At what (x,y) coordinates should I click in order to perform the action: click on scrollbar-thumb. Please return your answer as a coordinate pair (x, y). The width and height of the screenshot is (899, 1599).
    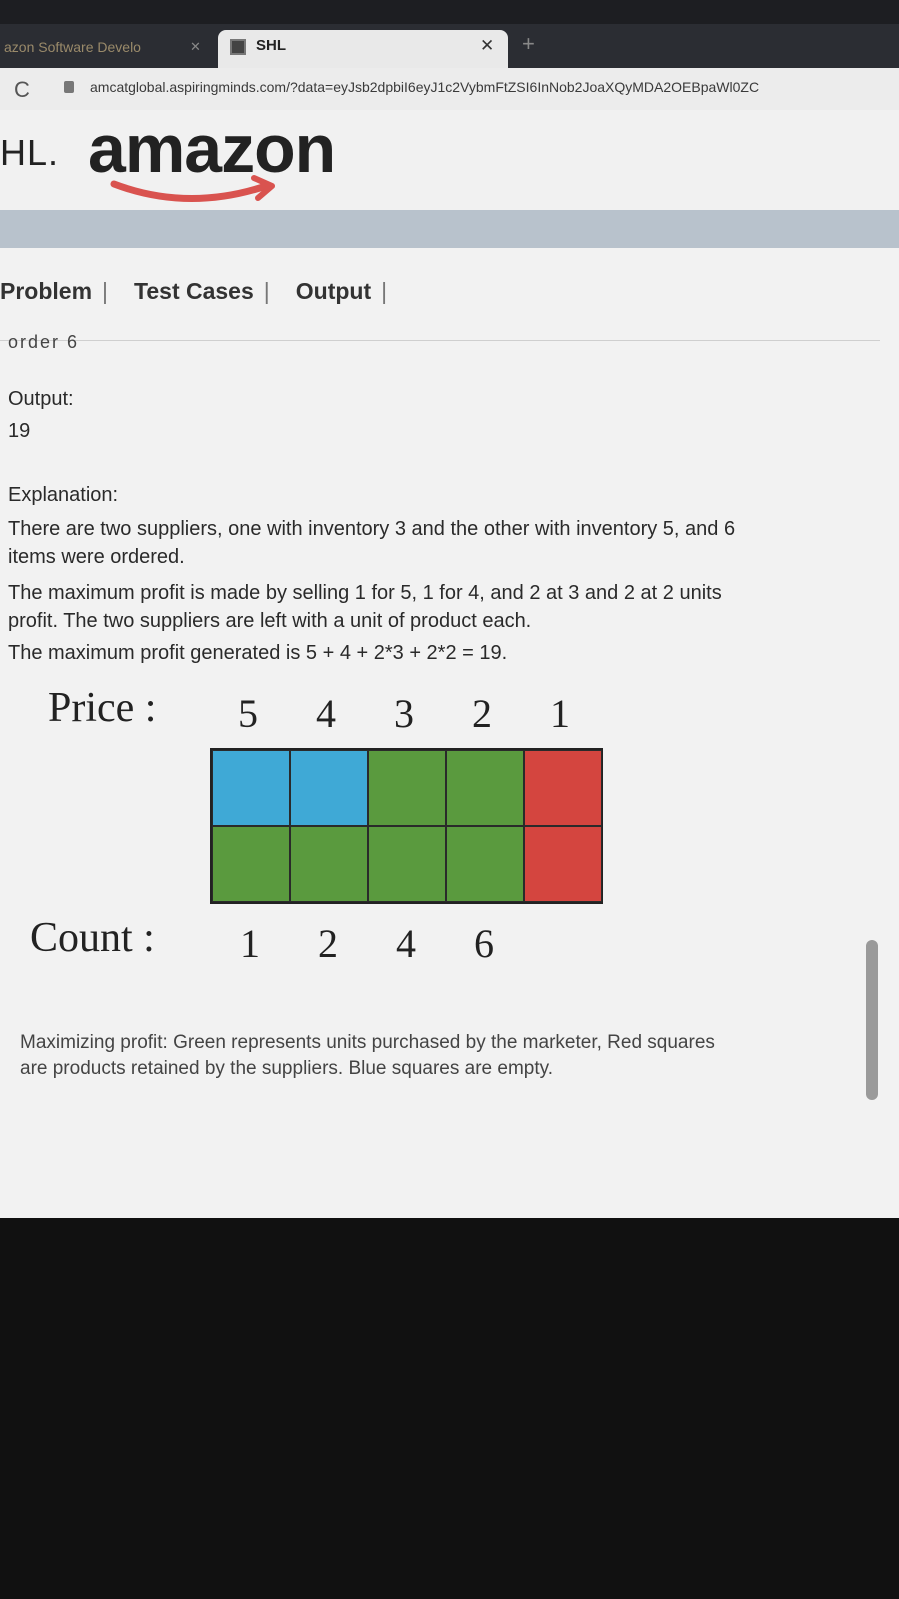
    Looking at the image, I should click on (872, 1020).